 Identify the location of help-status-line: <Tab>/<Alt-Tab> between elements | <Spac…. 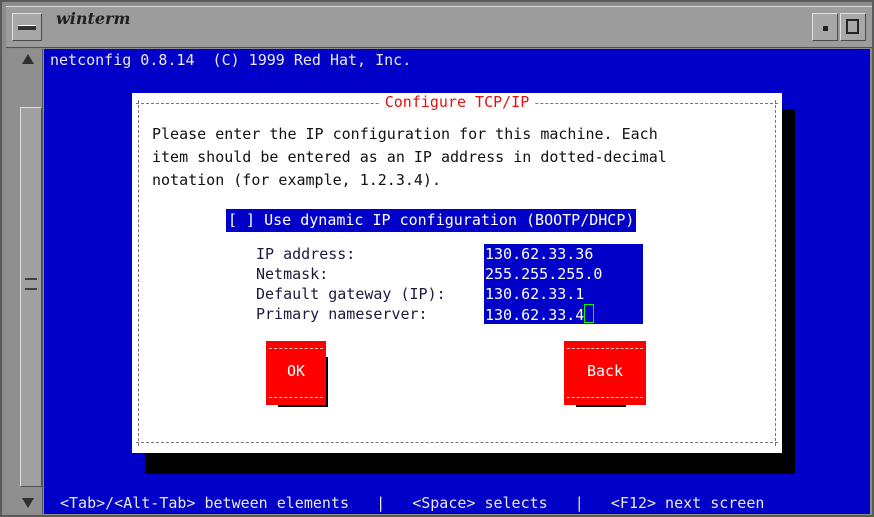
(412, 503).